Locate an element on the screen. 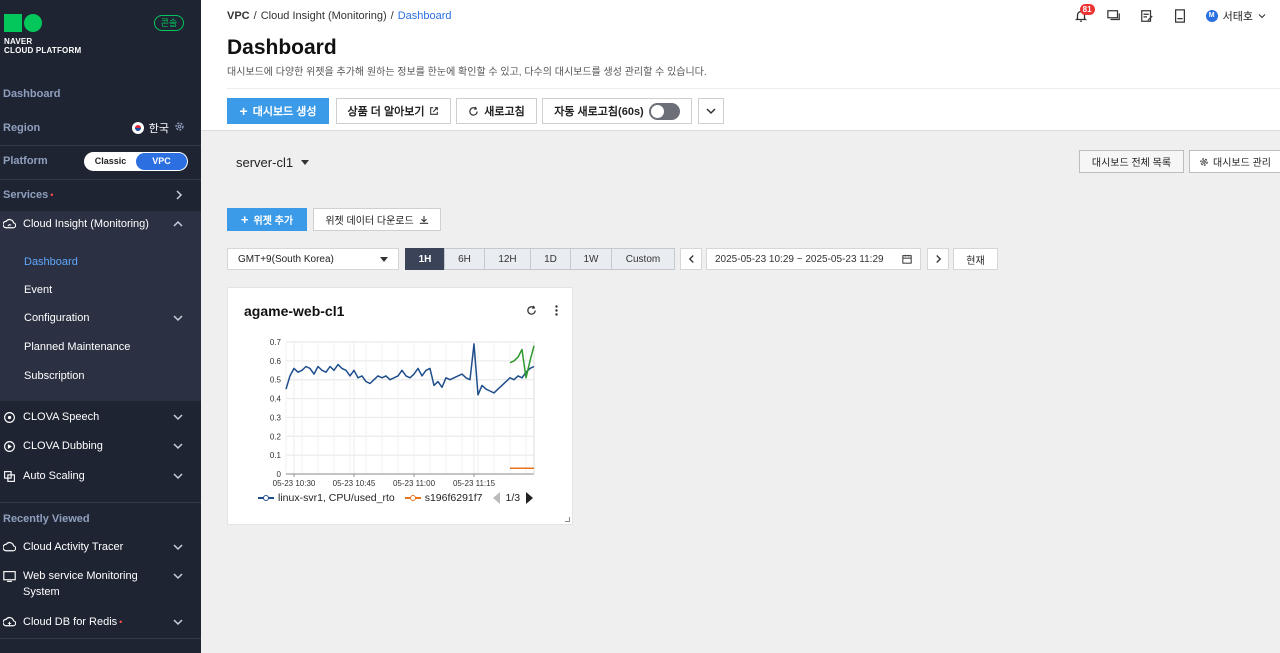 The image size is (1280, 653). services-row: Services • is located at coordinates (100, 195).